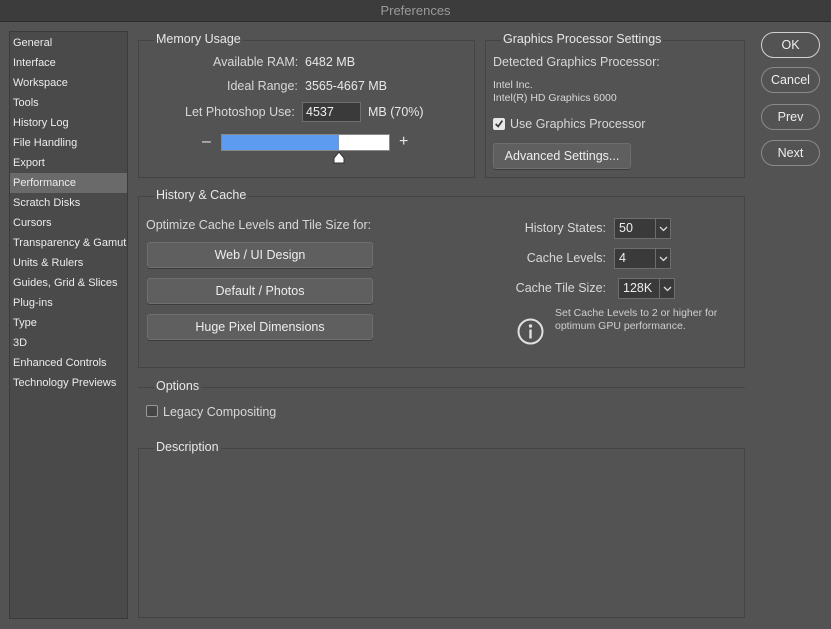  What do you see at coordinates (178, 386) in the screenshot?
I see `options-title: Options` at bounding box center [178, 386].